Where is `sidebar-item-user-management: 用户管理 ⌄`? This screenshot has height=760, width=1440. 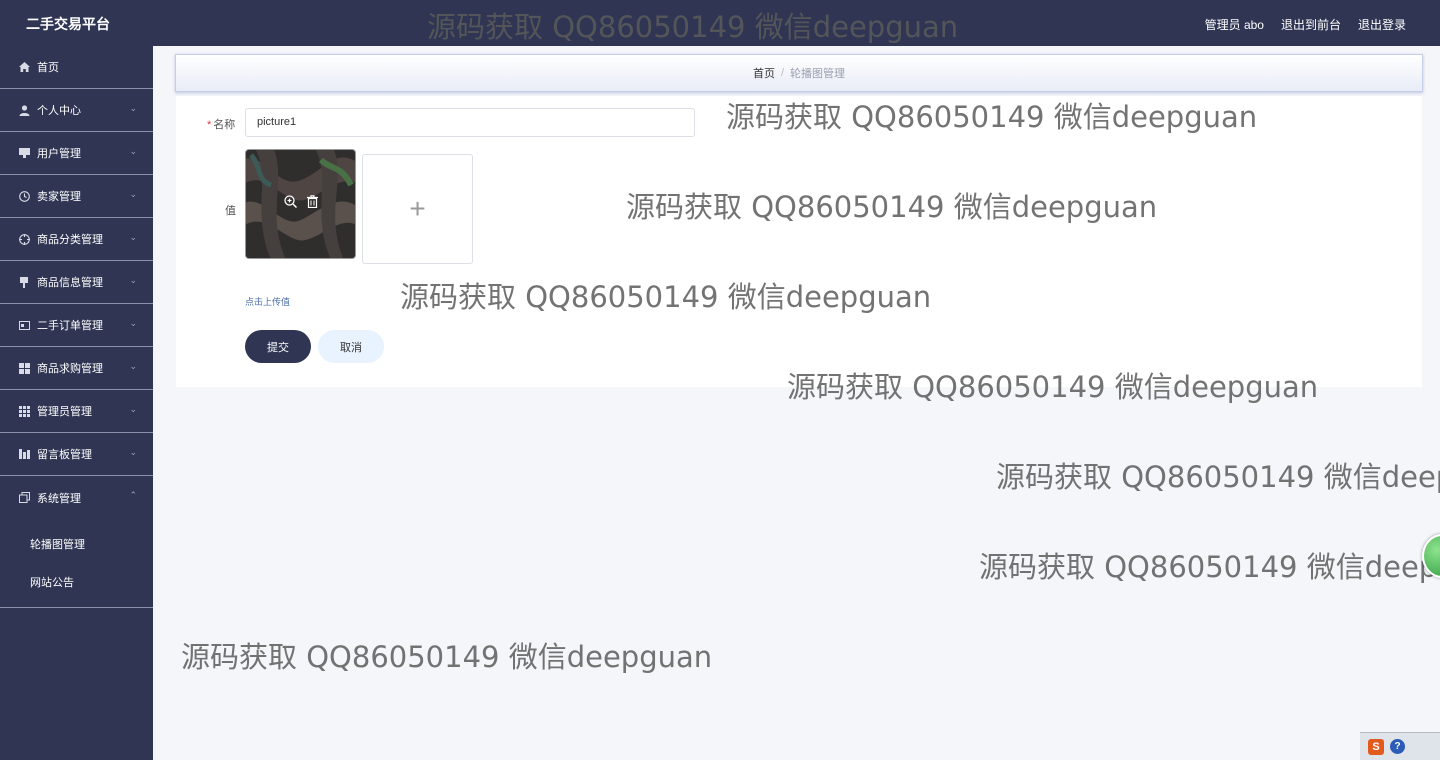 sidebar-item-user-management: 用户管理 ⌄ is located at coordinates (76, 153).